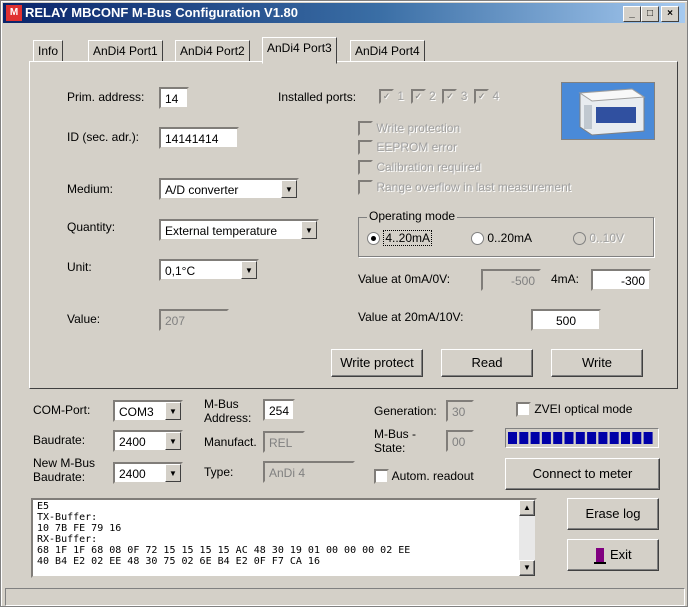 The width and height of the screenshot is (688, 607). What do you see at coordinates (199, 138) in the screenshot?
I see `id-input: 14141414` at bounding box center [199, 138].